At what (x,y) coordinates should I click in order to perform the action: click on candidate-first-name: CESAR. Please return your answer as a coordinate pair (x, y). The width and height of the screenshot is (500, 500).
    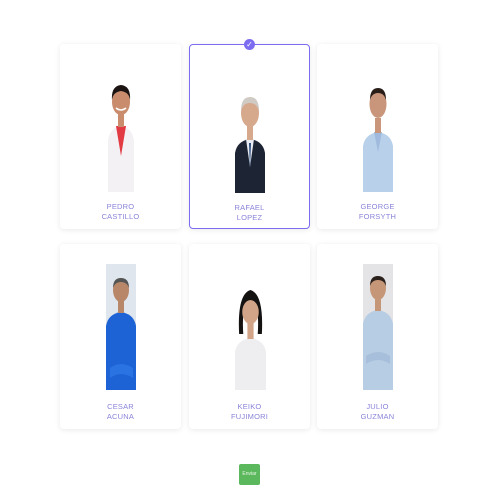
    Looking at the image, I should click on (120, 406).